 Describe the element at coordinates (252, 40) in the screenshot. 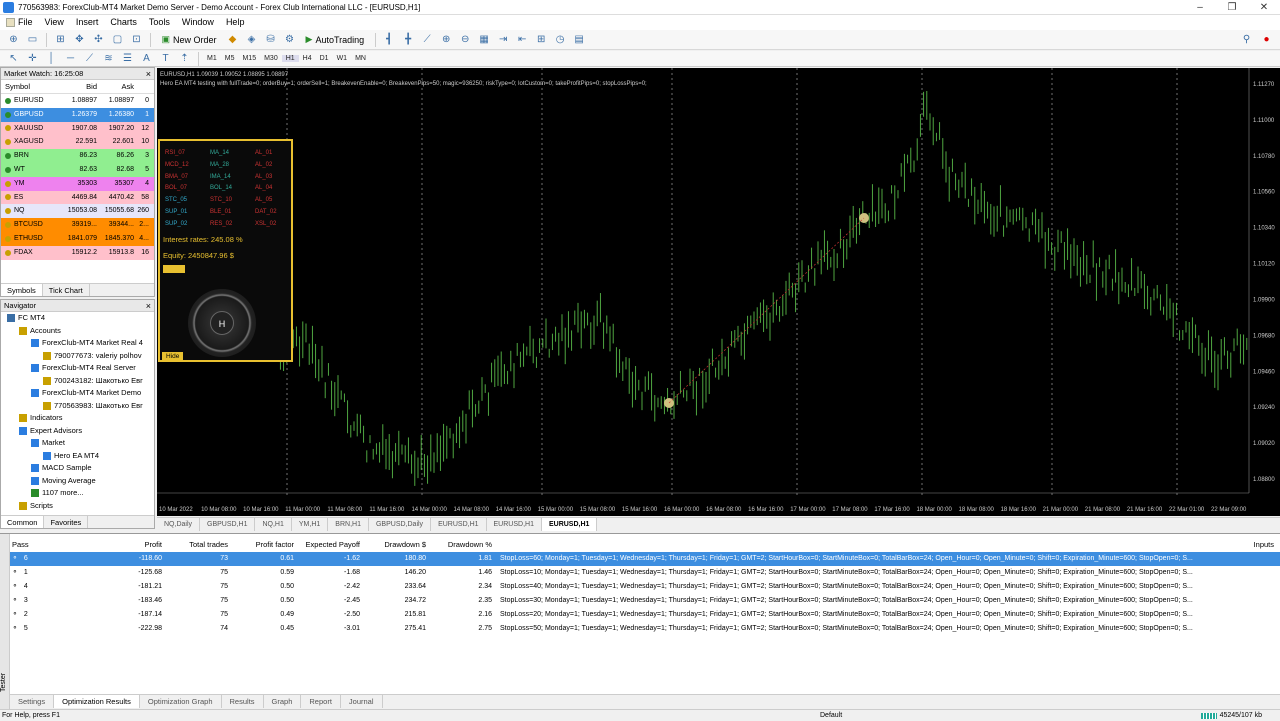

I see `signals-icon: ◈` at that location.